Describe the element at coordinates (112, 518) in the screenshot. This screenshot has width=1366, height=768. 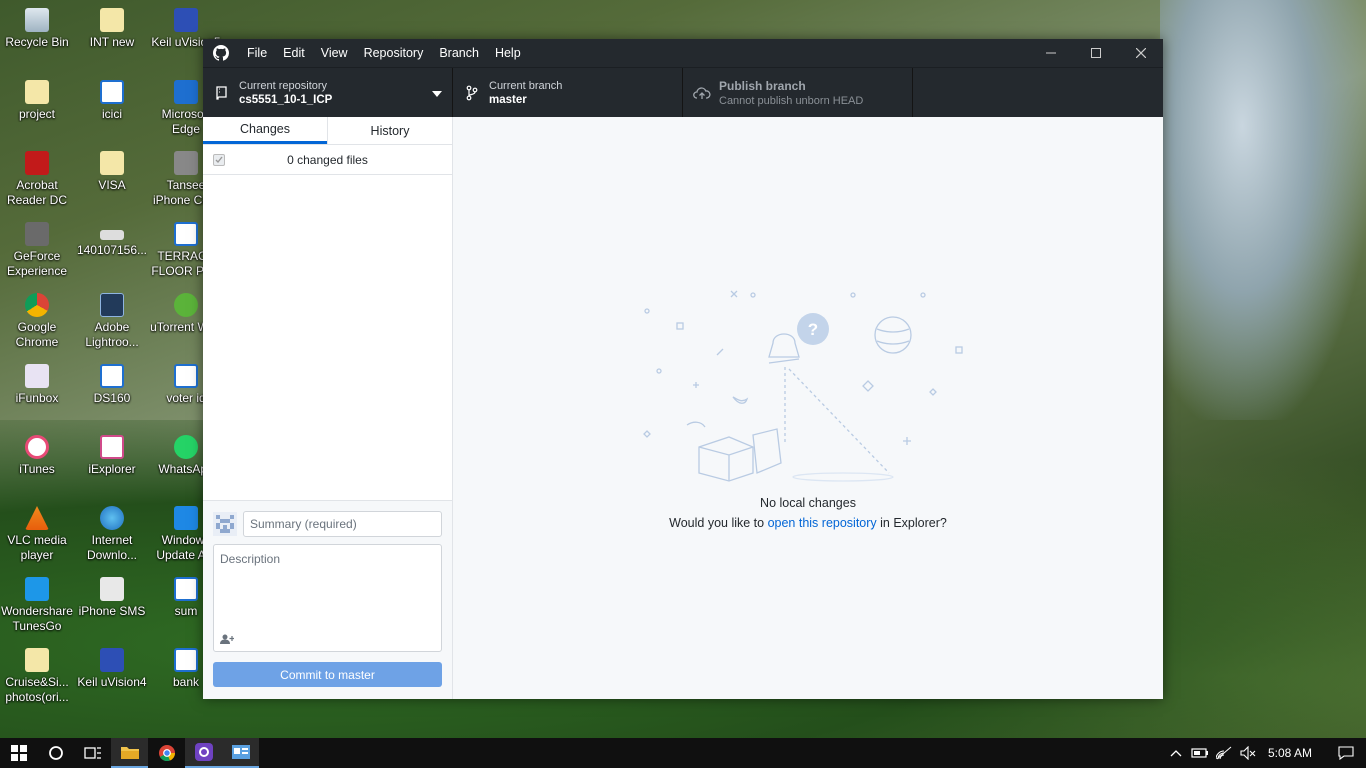
I see `idm-icon` at that location.